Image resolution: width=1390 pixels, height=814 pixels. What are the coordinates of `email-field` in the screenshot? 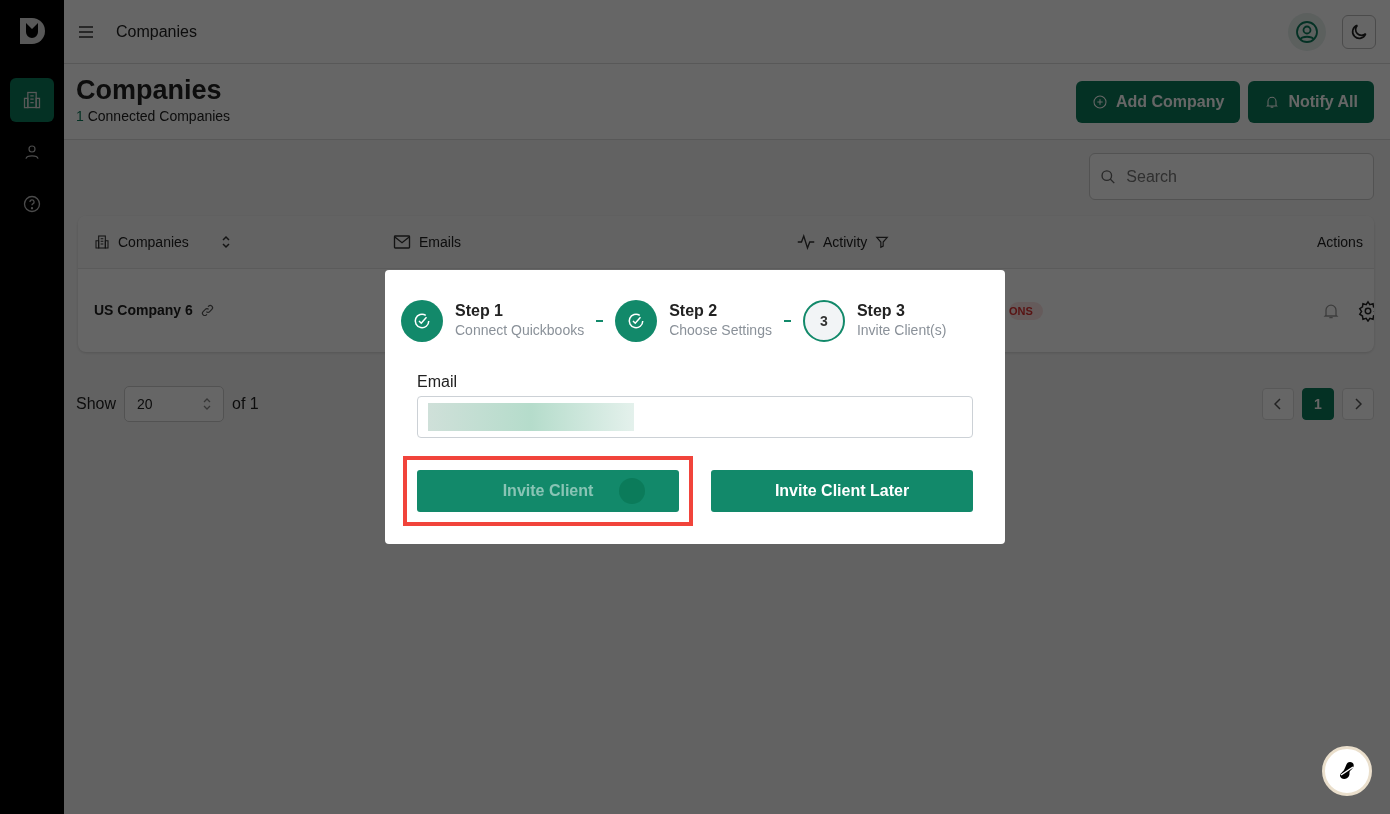 It's located at (695, 417).